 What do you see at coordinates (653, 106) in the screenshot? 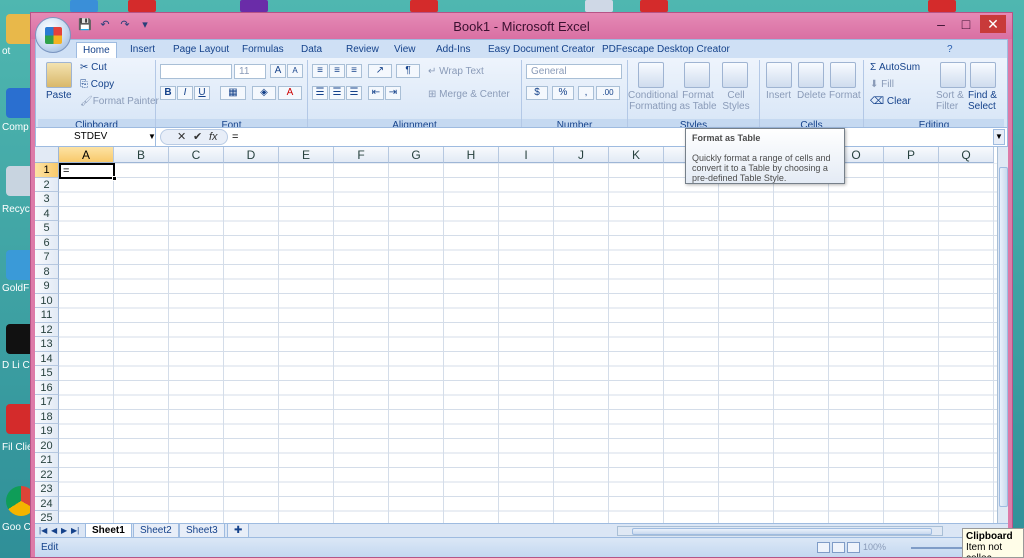
I see `conditional-formatting-label: Formatting` at bounding box center [653, 106].